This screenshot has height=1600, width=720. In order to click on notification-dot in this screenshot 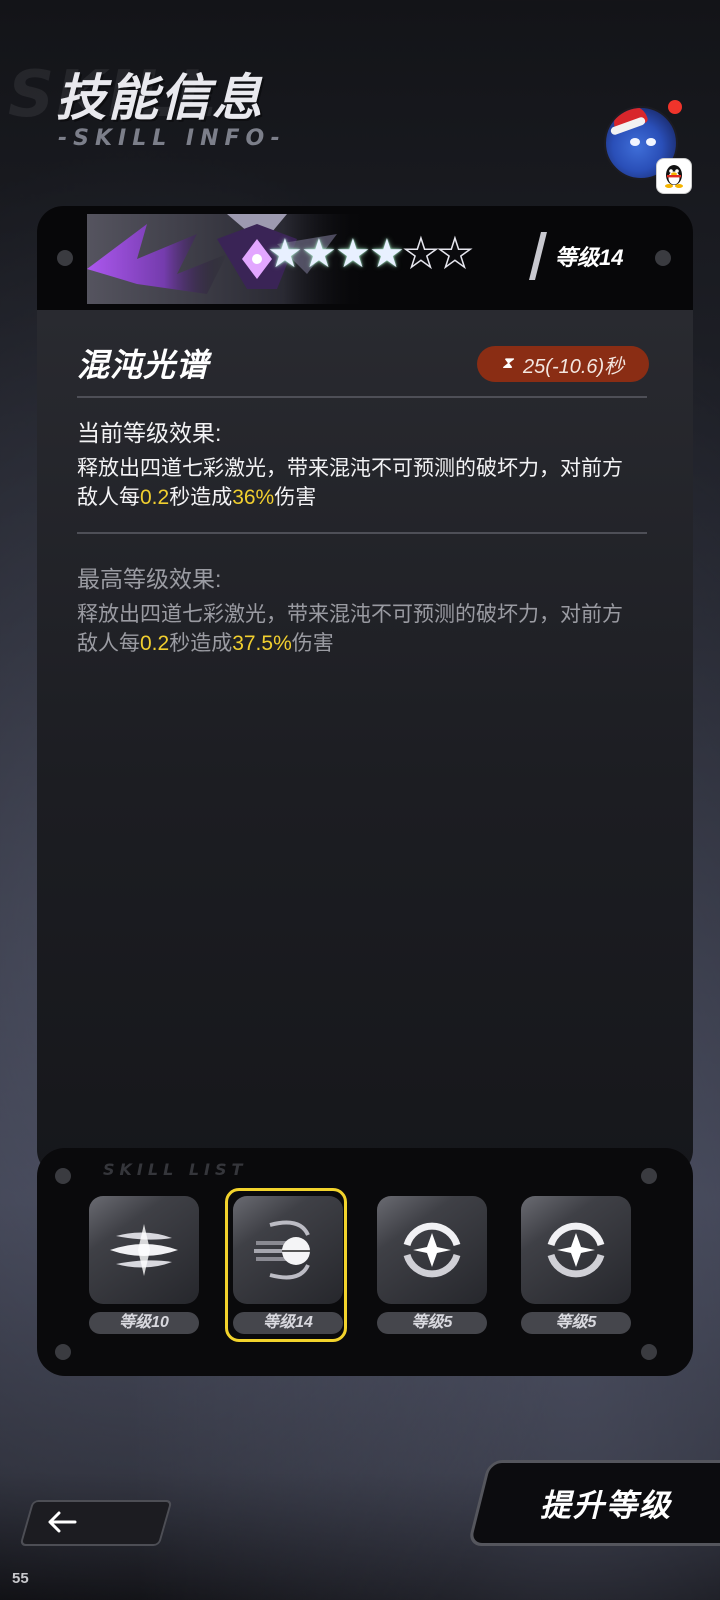, I will do `click(675, 107)`.